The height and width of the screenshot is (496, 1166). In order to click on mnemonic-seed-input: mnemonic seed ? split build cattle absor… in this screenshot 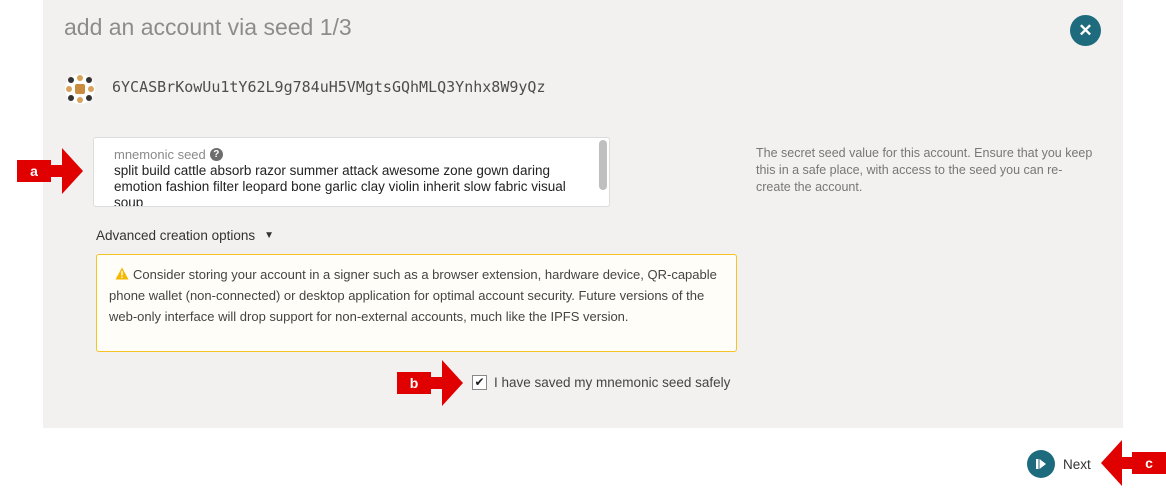, I will do `click(351, 172)`.